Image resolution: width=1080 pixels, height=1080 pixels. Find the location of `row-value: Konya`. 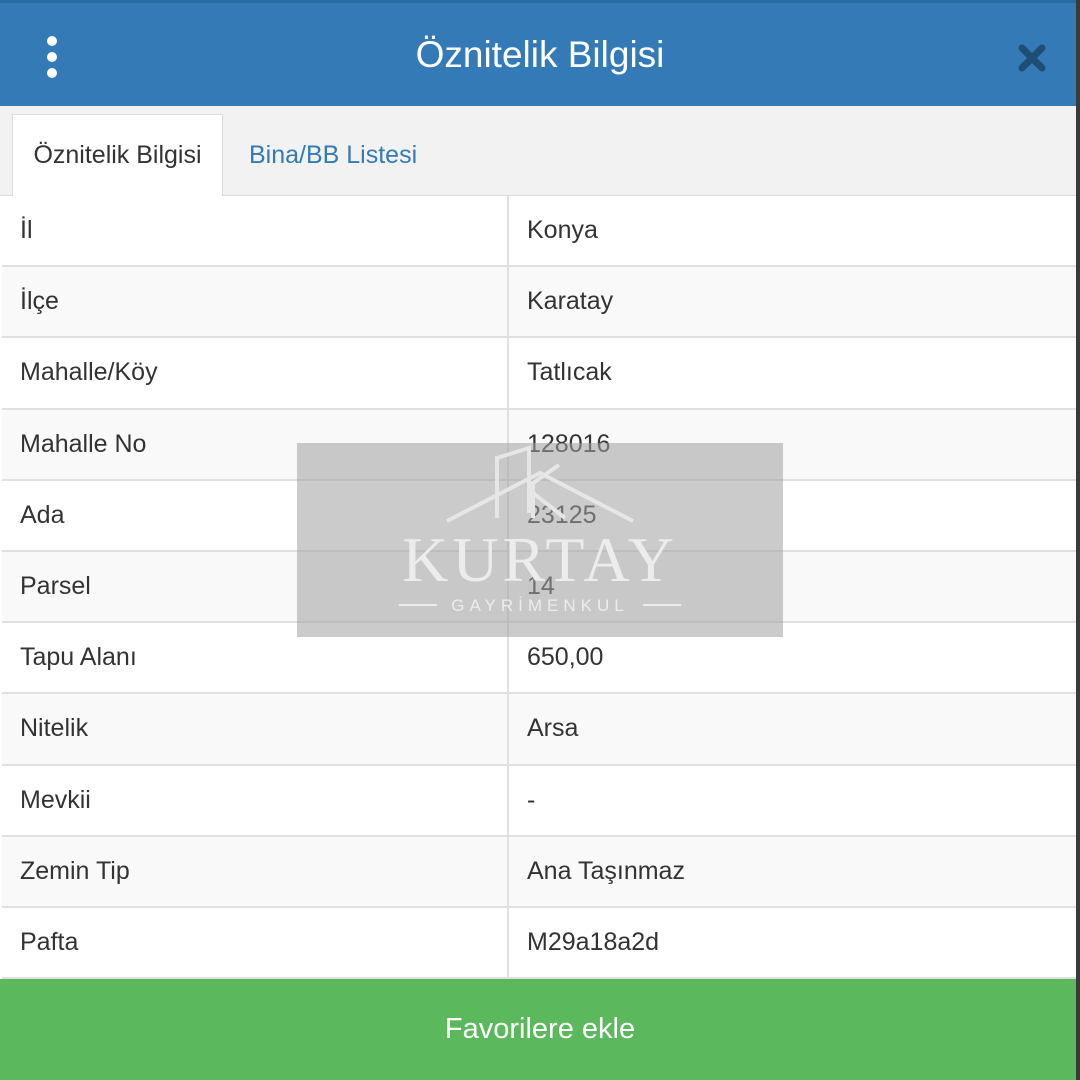

row-value: Konya is located at coordinates (562, 230).